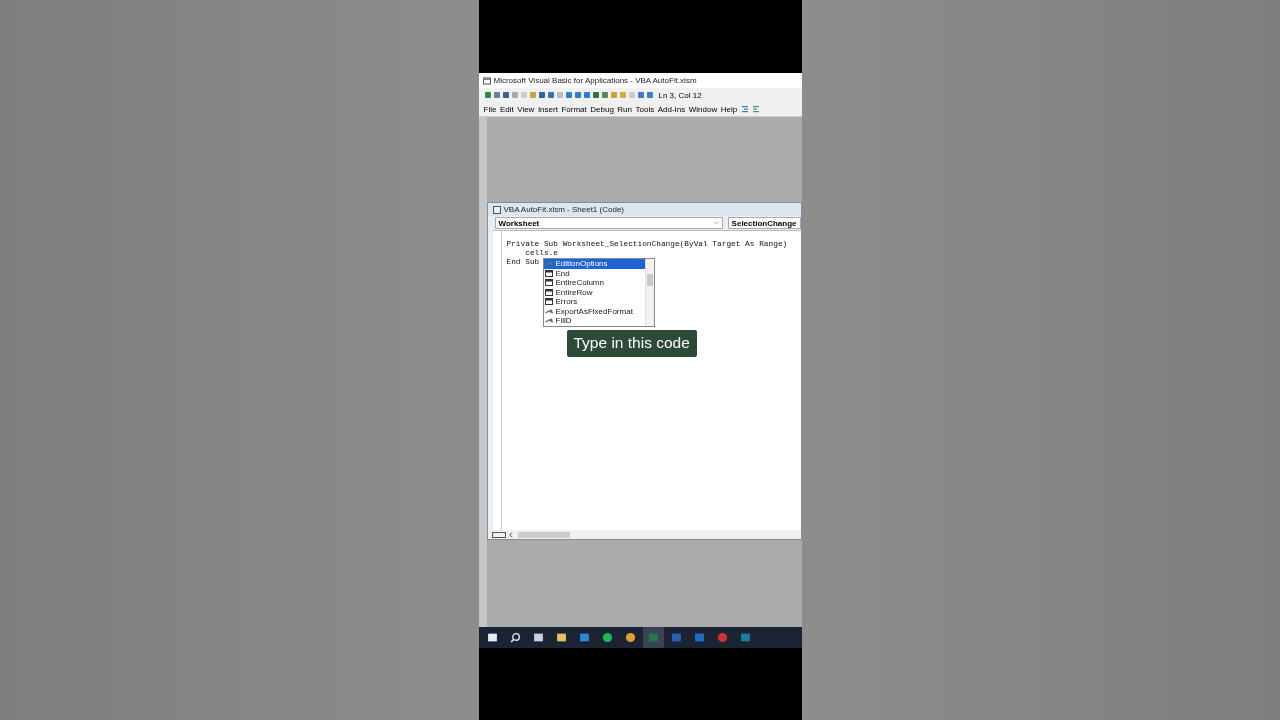 This screenshot has width=1280, height=720. I want to click on menu-item: Run, so click(624, 109).